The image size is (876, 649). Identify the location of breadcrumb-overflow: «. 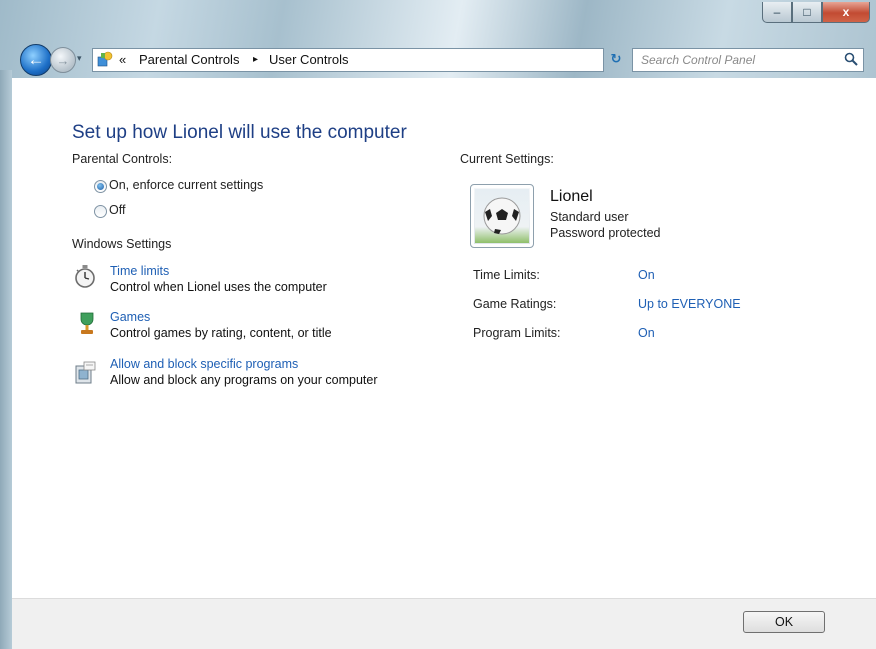
(122, 59).